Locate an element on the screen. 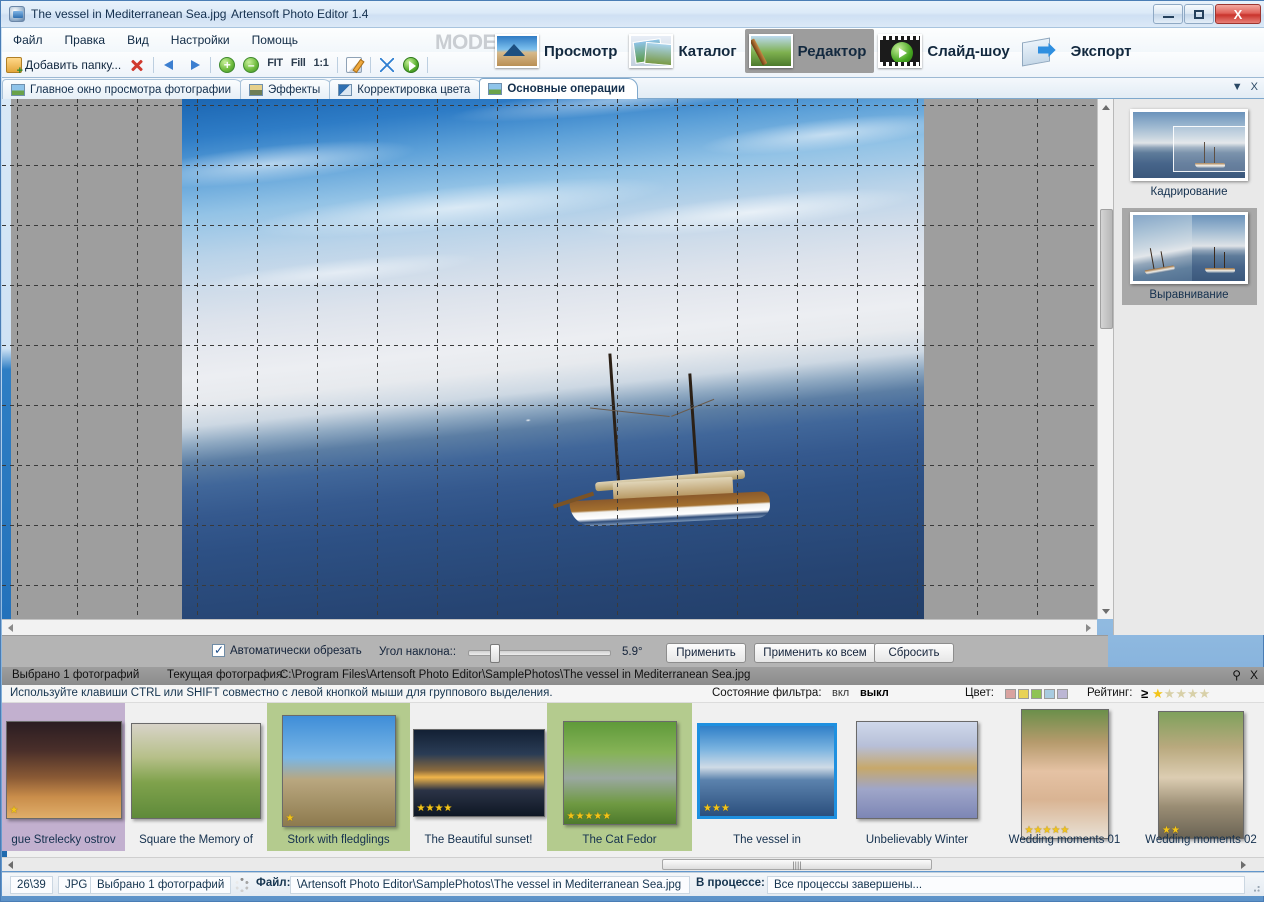 The height and width of the screenshot is (902, 1264). filmstrip-item: ★ ★ ★ The vessel in is located at coordinates (767, 777).